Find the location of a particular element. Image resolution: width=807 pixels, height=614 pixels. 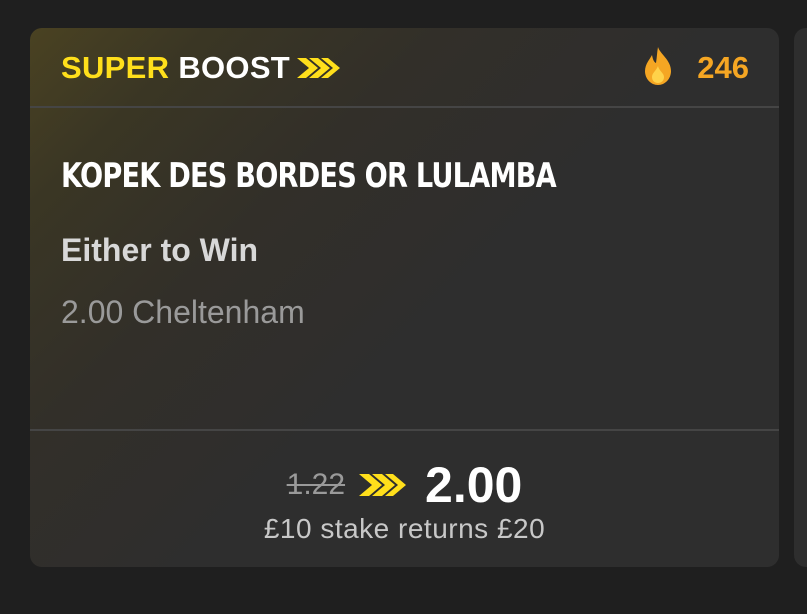

next-boost-card-peek is located at coordinates (800, 297).